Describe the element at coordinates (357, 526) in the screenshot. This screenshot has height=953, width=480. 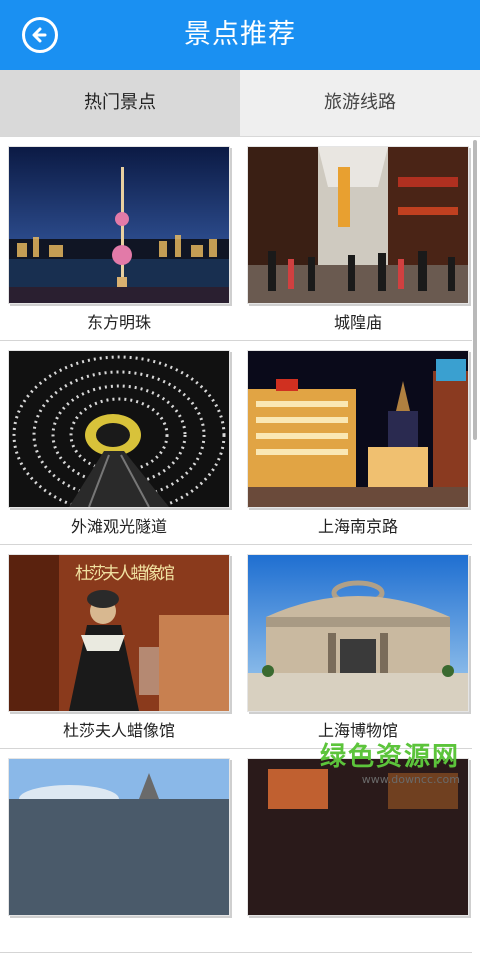
I see `attraction-name: 上海南京路` at that location.